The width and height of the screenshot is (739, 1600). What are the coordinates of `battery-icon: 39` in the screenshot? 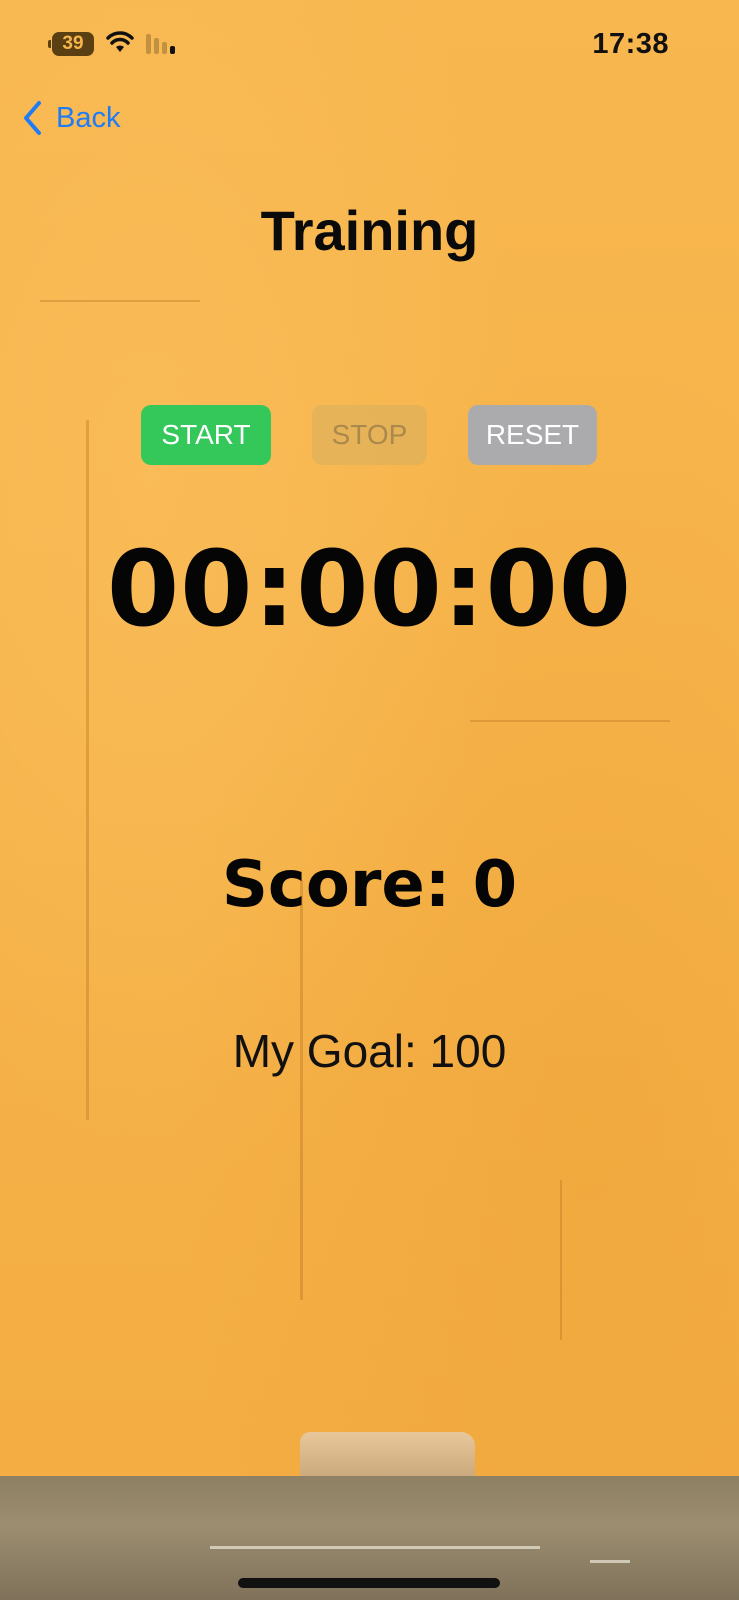 It's located at (71, 44).